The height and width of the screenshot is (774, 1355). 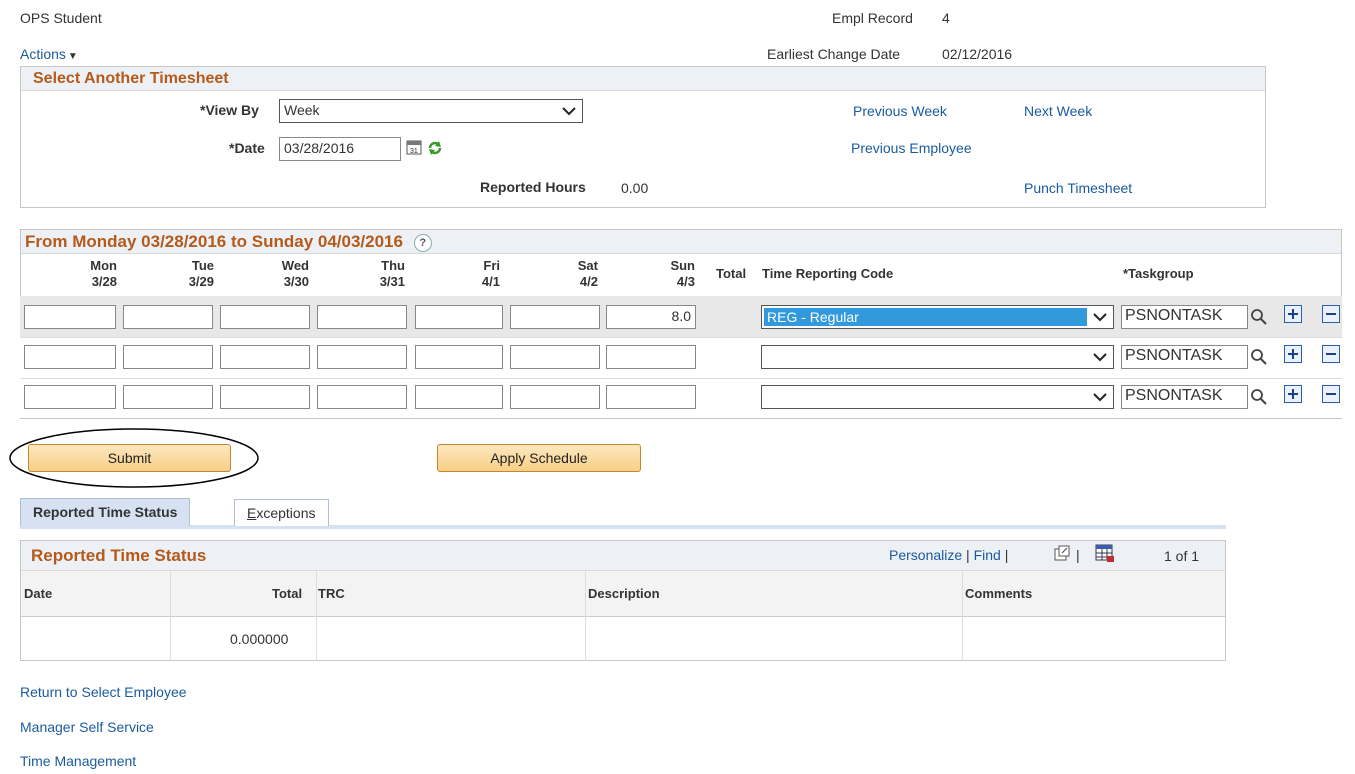 I want to click on svg-text: 31, so click(x=414, y=151).